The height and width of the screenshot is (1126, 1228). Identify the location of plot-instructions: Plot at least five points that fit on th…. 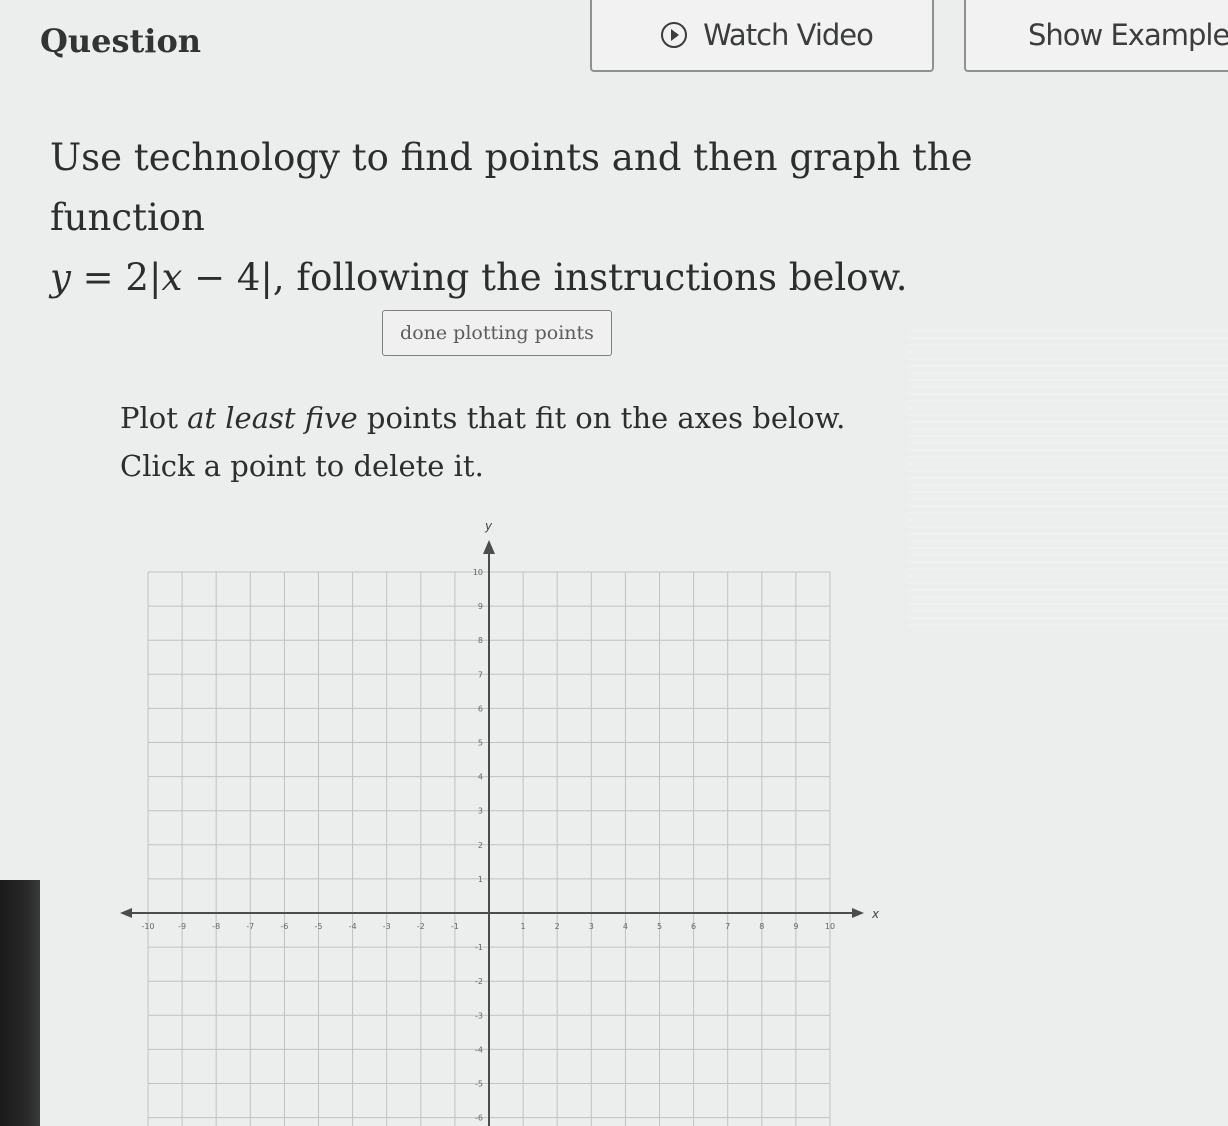
(520, 442).